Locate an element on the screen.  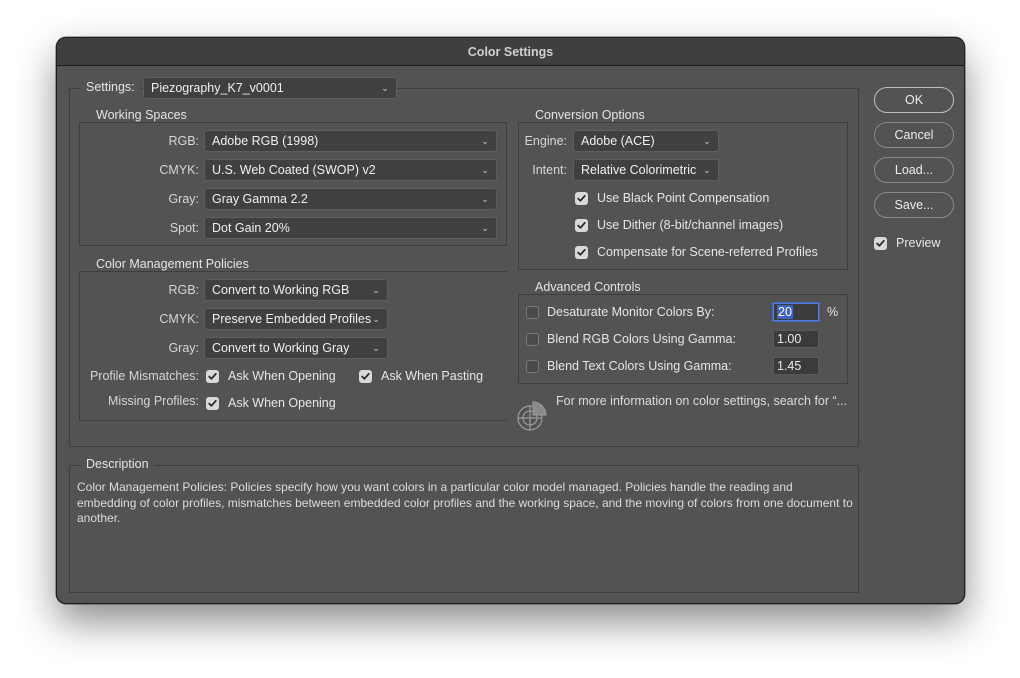
engine-value: Adobe (ACE) is located at coordinates (618, 141).